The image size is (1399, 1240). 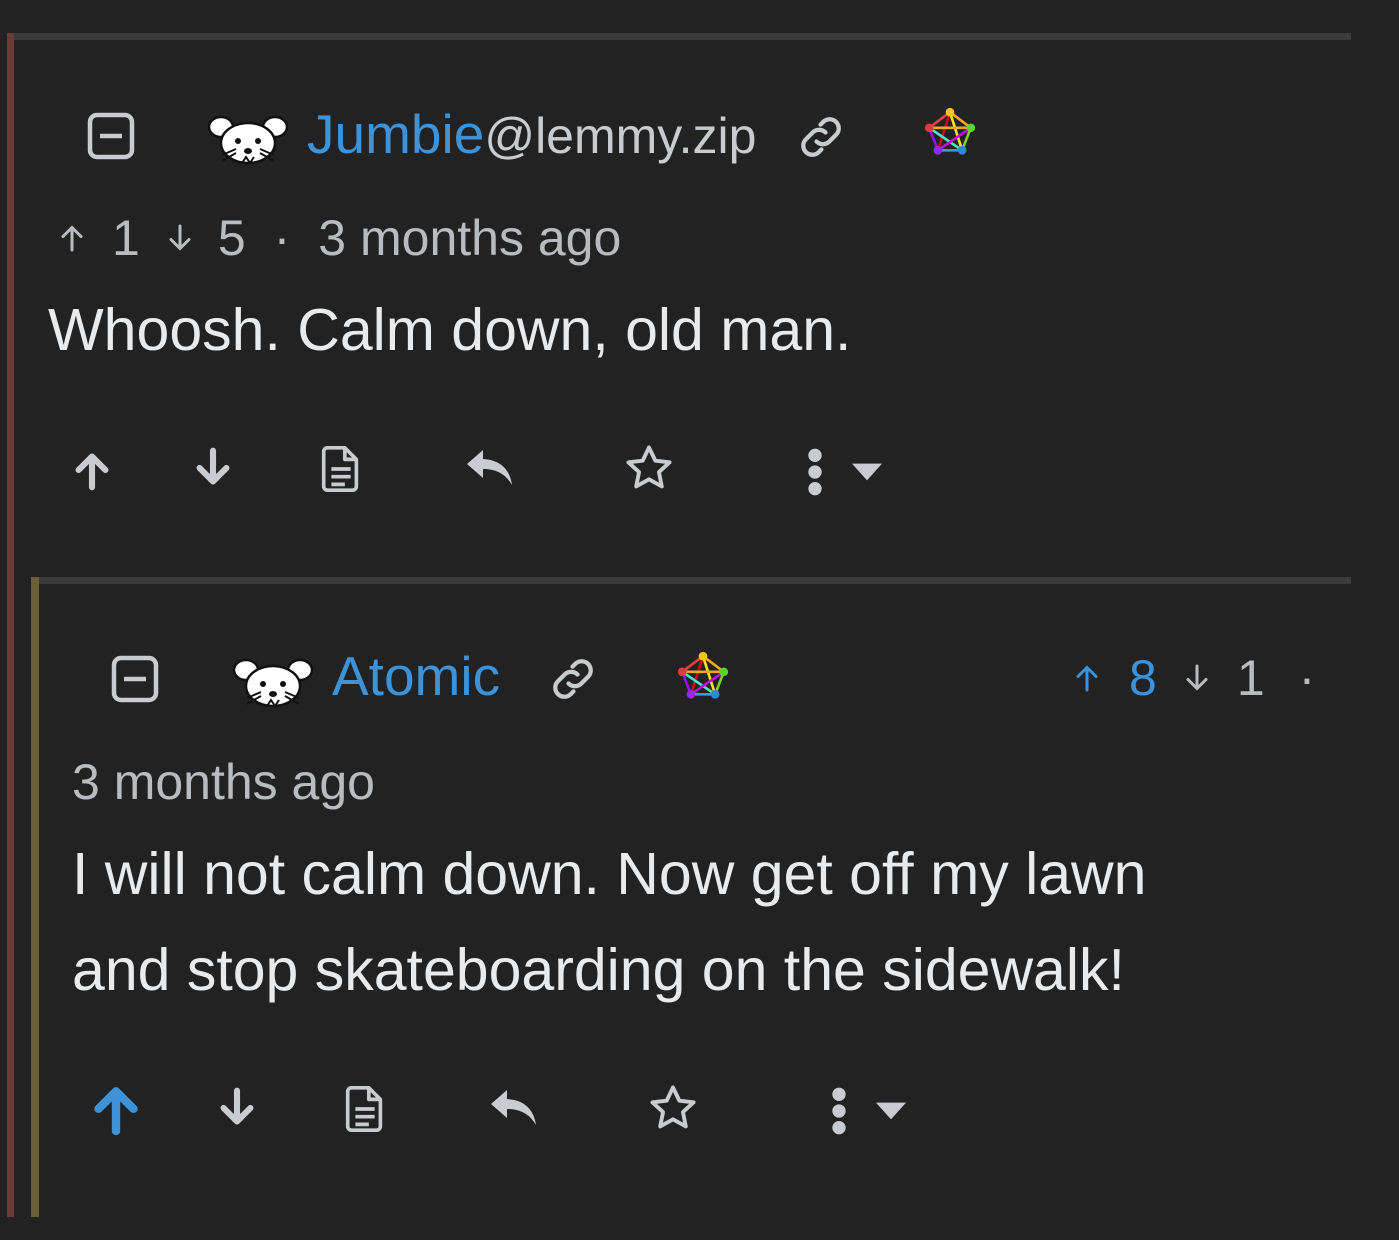 I want to click on score-row: 8 1 ·, so click(x=1192, y=678).